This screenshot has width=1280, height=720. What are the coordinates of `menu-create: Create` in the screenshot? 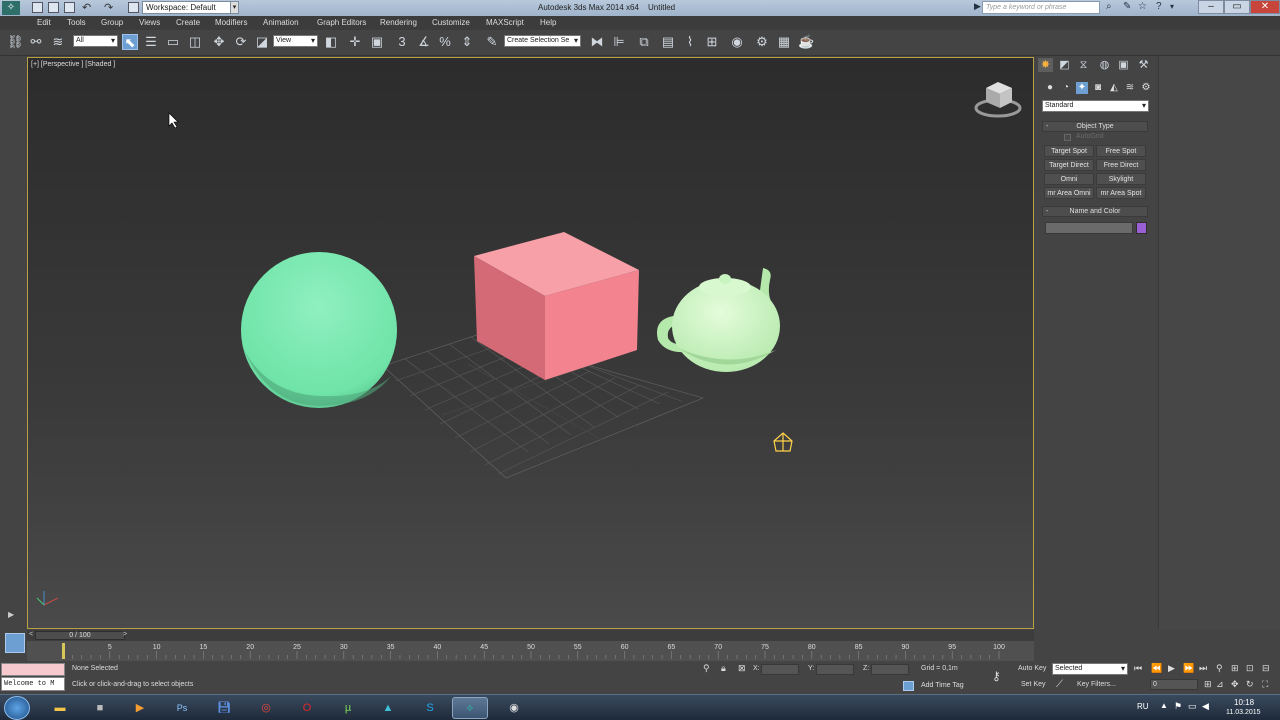 It's located at (188, 22).